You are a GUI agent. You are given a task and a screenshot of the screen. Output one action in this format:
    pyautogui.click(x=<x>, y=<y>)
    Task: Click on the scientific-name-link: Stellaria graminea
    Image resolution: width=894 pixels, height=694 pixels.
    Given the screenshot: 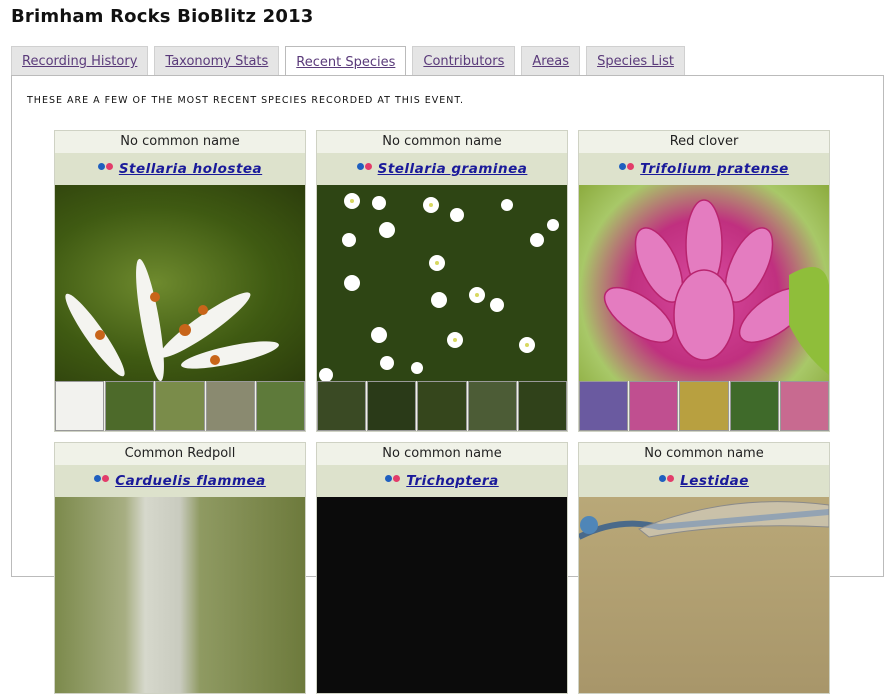 What is the action you would take?
    pyautogui.click(x=453, y=169)
    